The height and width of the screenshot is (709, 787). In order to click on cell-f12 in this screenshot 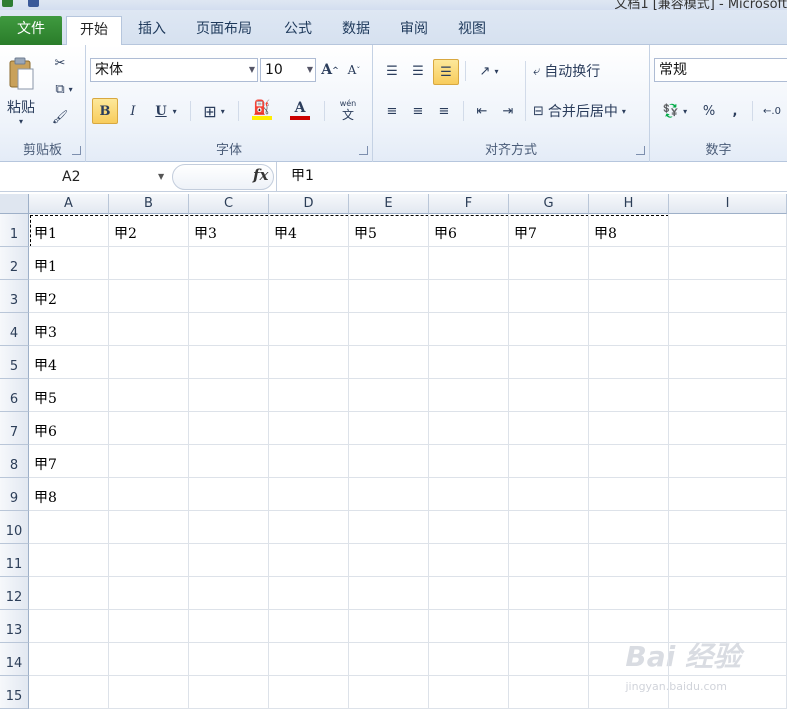, I will do `click(469, 593)`.